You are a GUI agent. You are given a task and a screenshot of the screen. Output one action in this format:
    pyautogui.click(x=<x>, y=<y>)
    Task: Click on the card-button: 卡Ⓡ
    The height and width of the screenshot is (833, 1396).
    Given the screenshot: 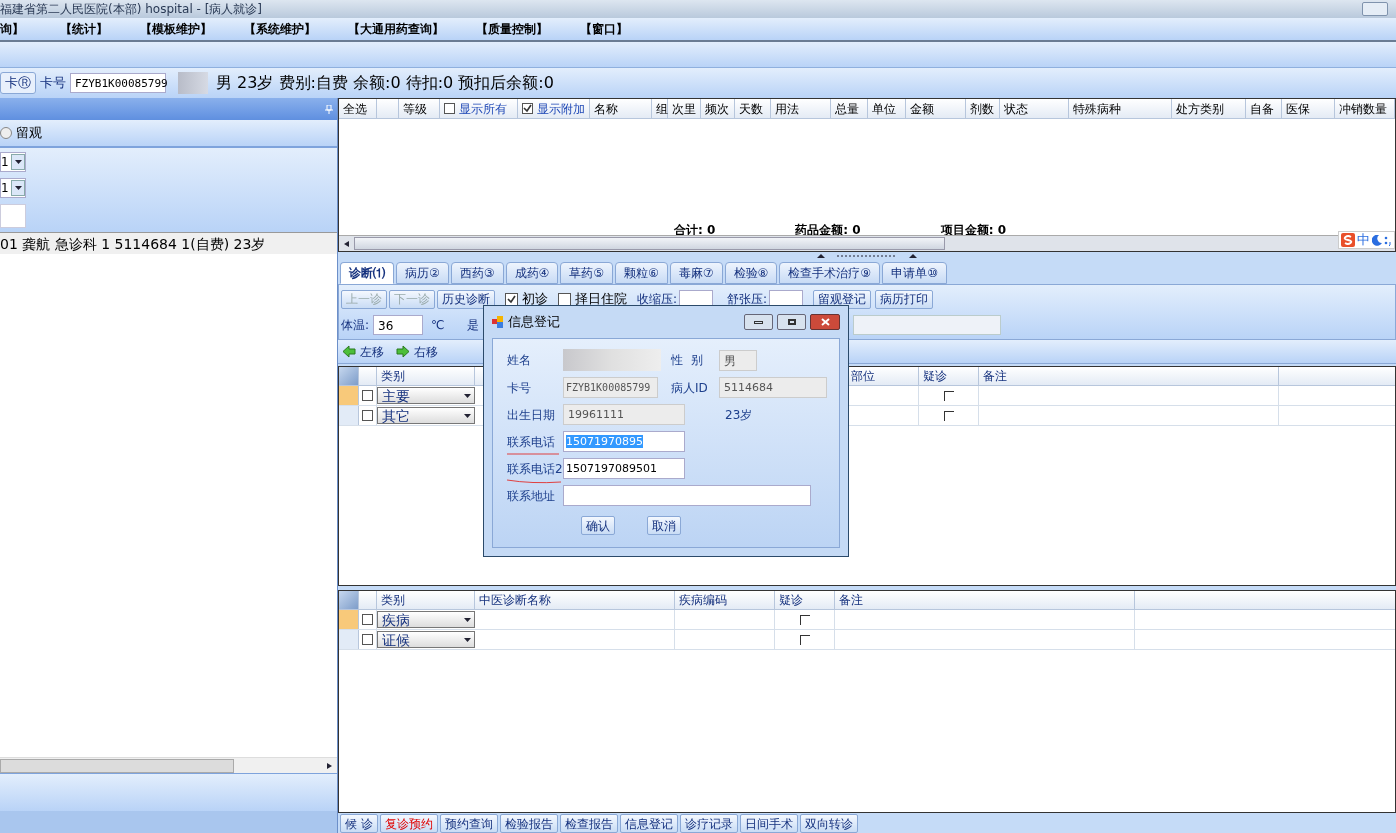 What is the action you would take?
    pyautogui.click(x=18, y=83)
    